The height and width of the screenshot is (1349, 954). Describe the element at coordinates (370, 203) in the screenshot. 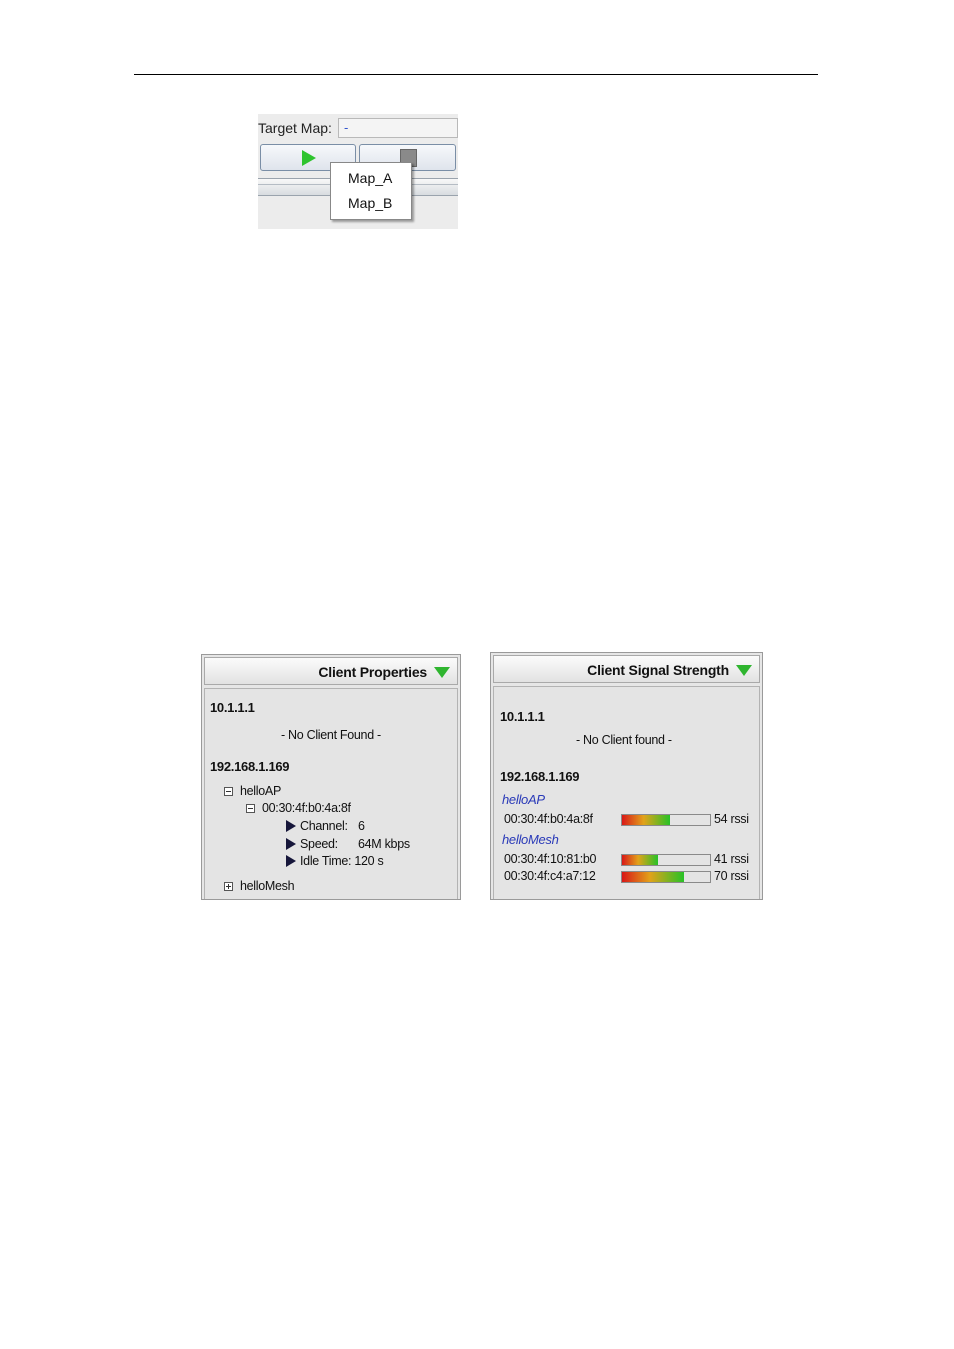

I see `menu-item-map-b: Map_B` at that location.